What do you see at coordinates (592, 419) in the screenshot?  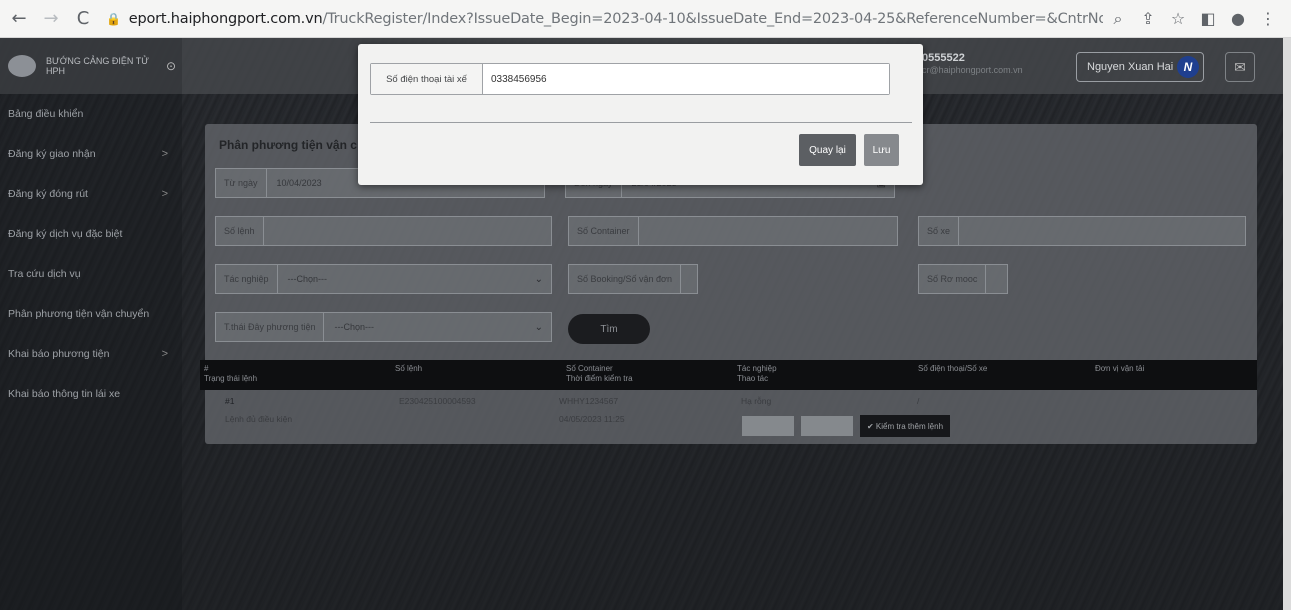 I see `row-checked-at: 04/05/2023 11:25` at bounding box center [592, 419].